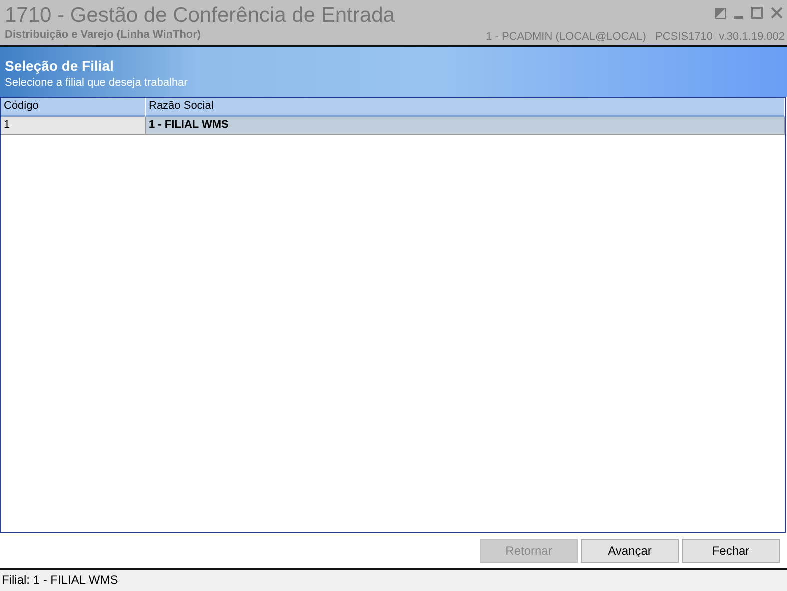  I want to click on window-subtitle: Distribuição e Varejo (Linha WinThor), so click(103, 35).